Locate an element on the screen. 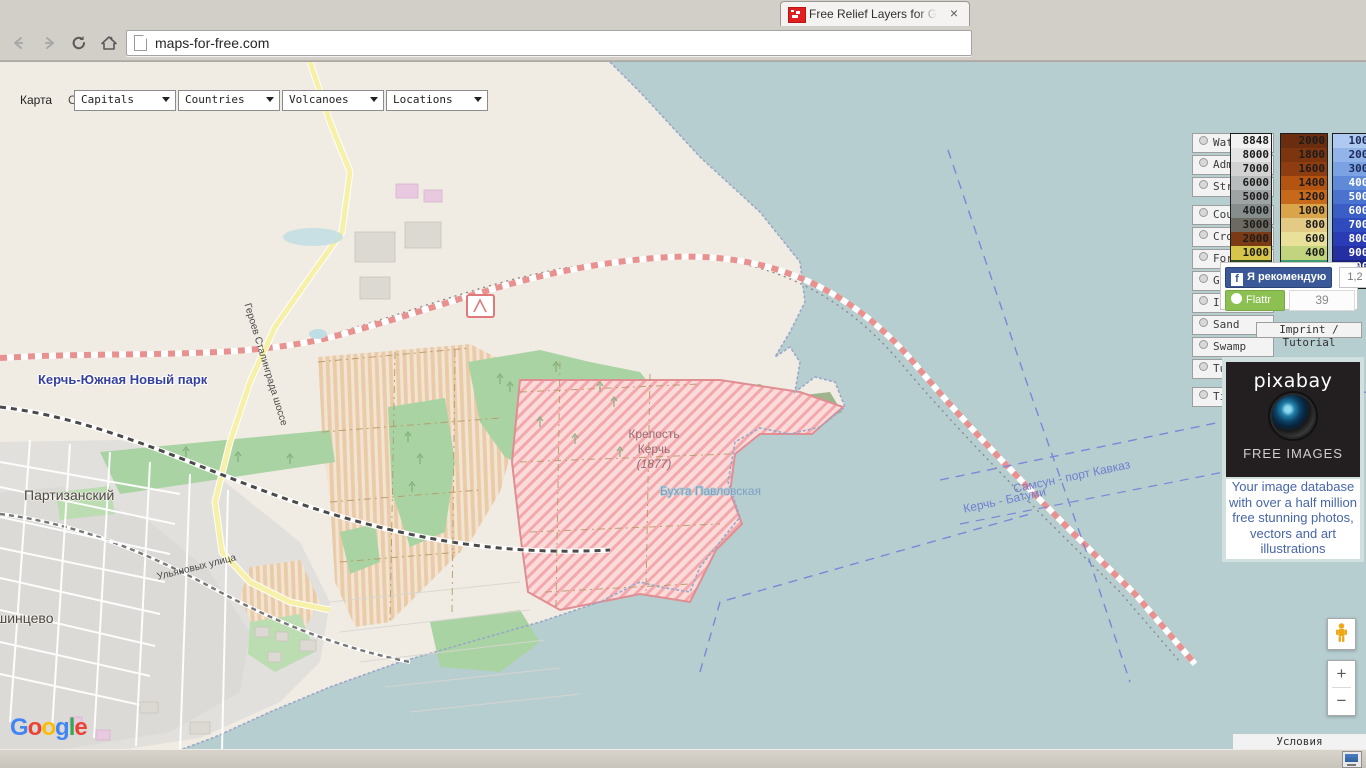 This screenshot has height=768, width=1366. scale-step: 9000 is located at coordinates (1349, 253).